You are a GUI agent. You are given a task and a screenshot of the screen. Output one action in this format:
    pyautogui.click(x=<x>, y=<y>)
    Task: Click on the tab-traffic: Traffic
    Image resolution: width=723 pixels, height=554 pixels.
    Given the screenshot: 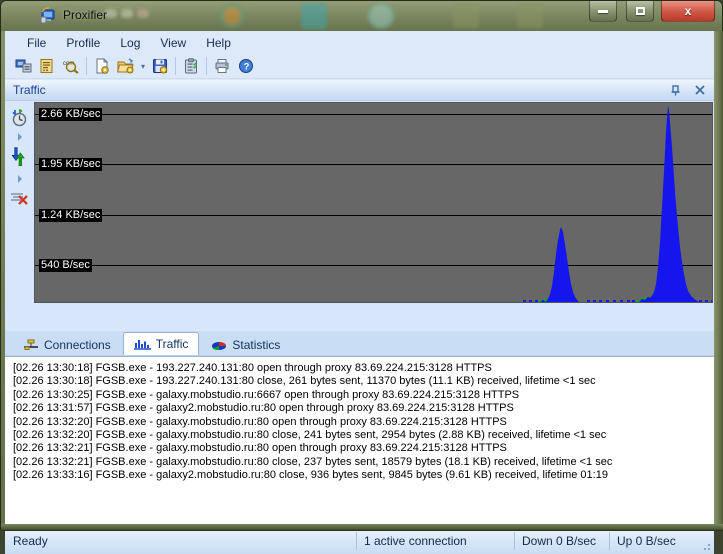 What is the action you would take?
    pyautogui.click(x=161, y=343)
    